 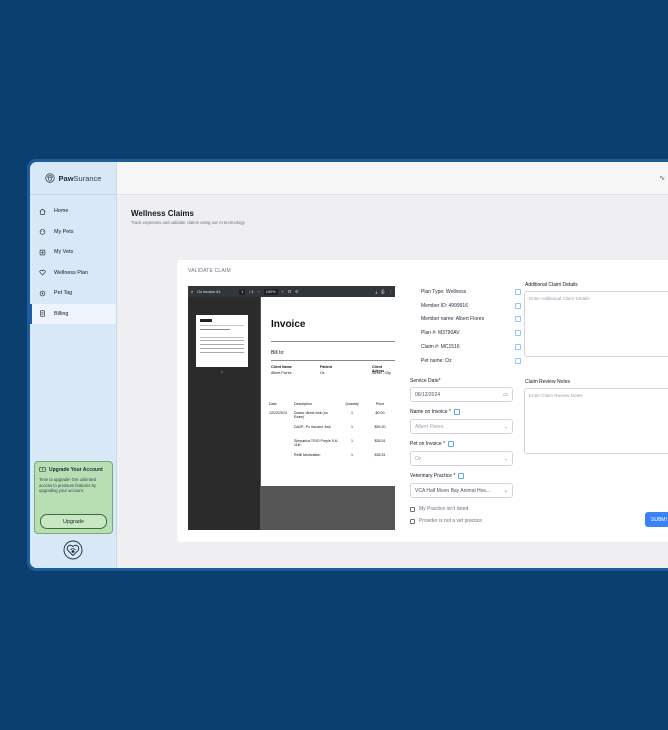 What do you see at coordinates (312, 427) in the screenshot?
I see `row-description: DA2P- Pv Vaccine 3wk` at bounding box center [312, 427].